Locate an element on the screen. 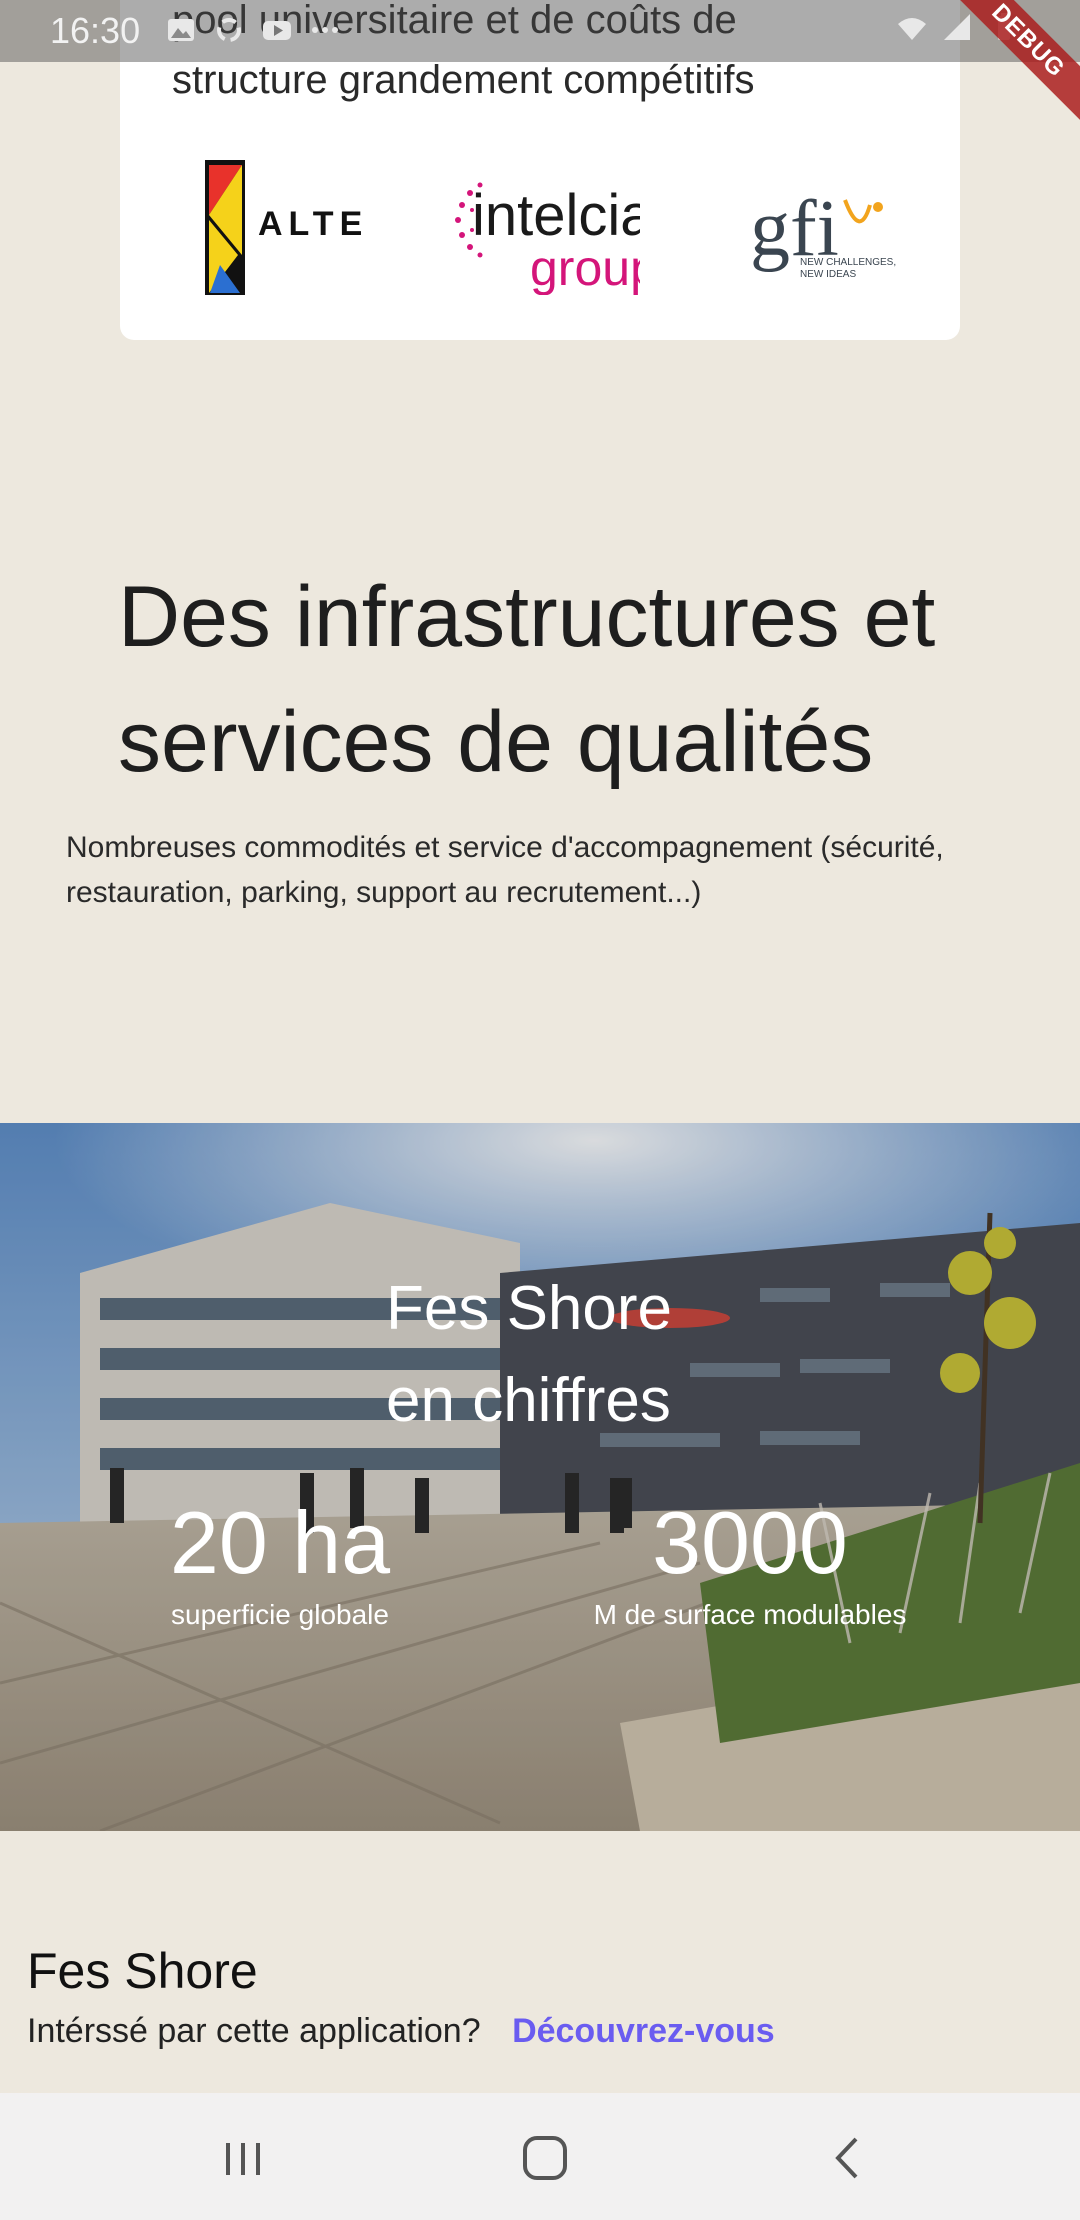  navigation-bar is located at coordinates (540, 2156).